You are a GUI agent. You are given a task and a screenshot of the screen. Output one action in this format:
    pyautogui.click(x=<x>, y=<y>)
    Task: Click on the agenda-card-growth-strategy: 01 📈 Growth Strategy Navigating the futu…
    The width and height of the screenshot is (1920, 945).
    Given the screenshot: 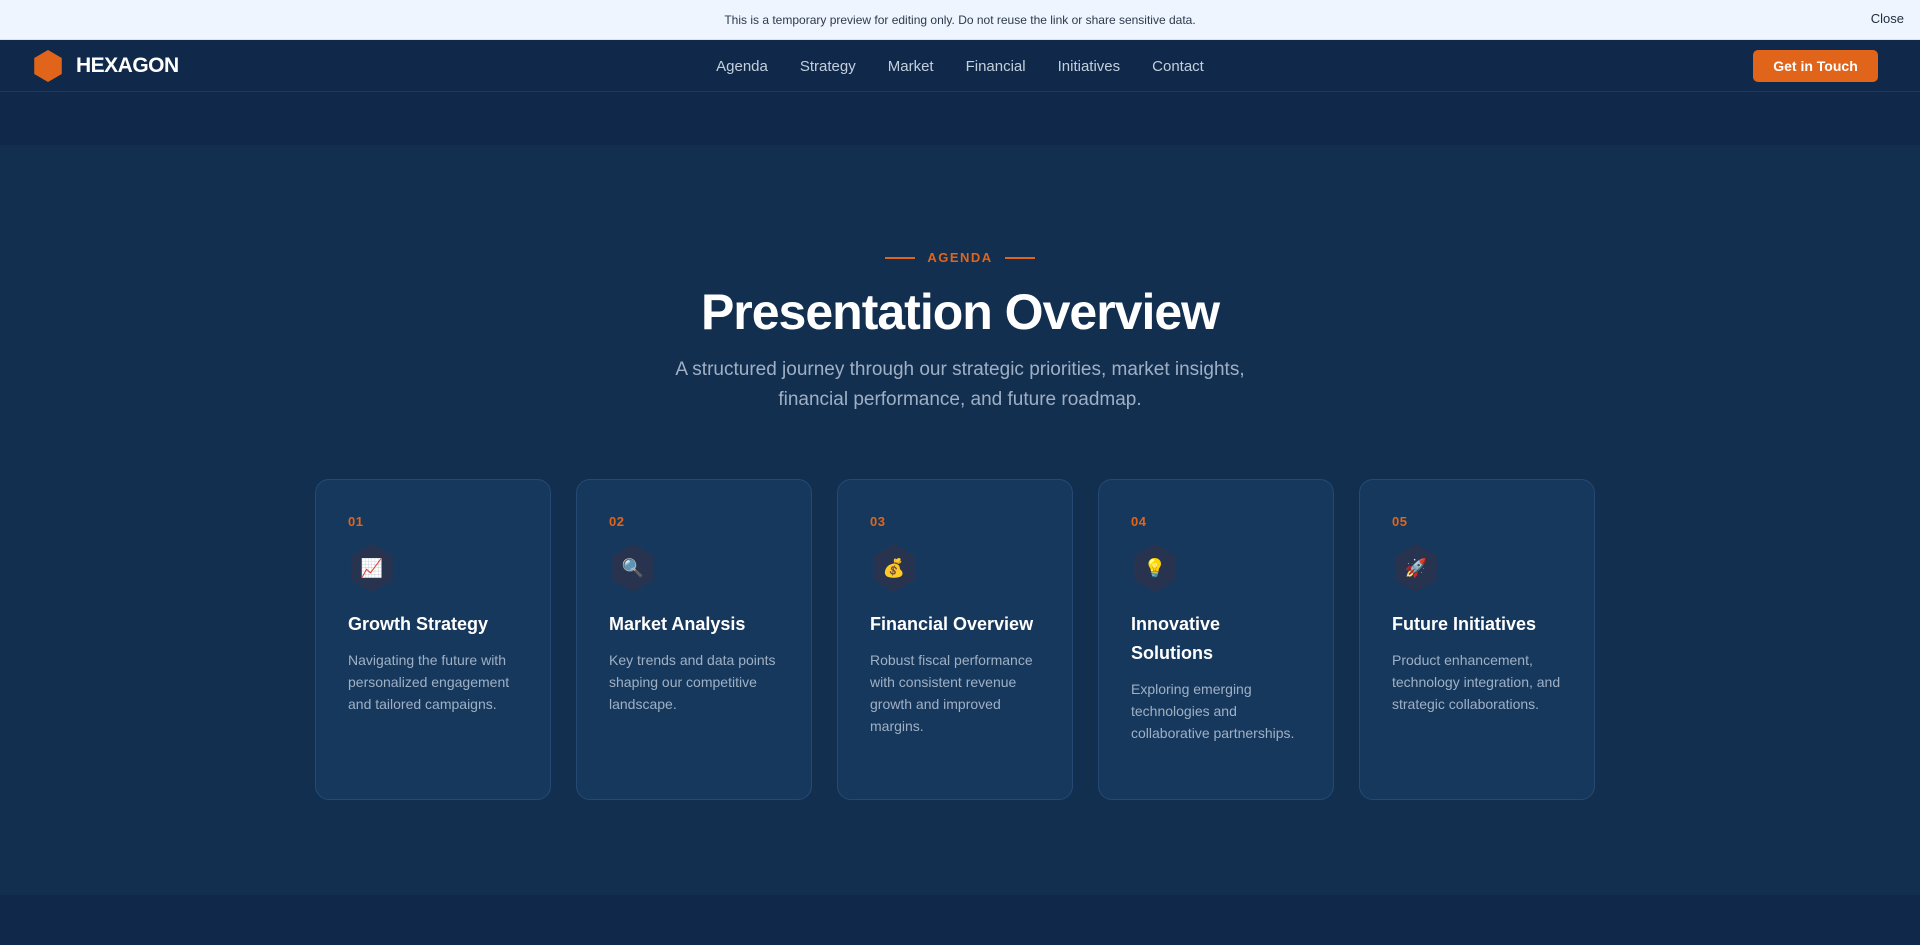 What is the action you would take?
    pyautogui.click(x=433, y=639)
    